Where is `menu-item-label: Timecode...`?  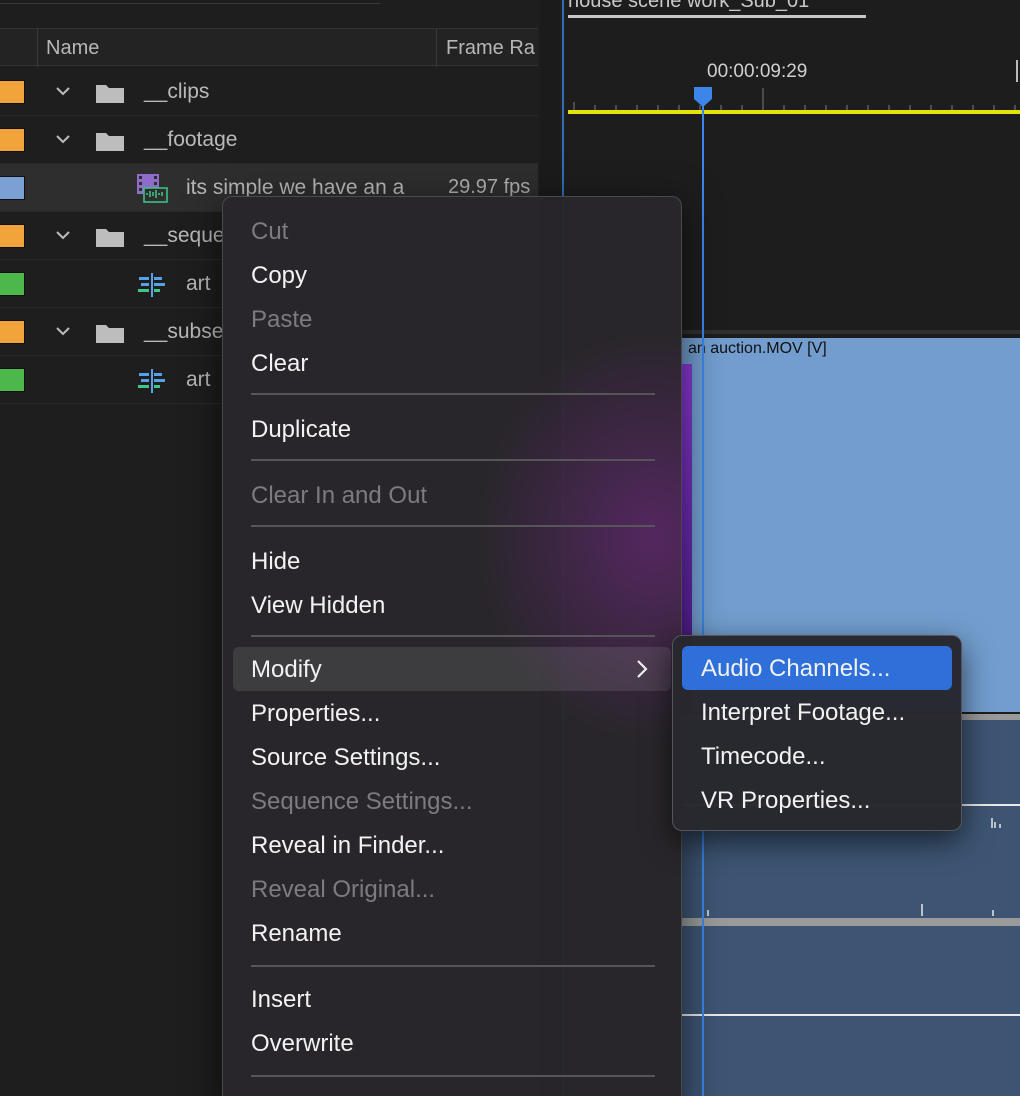
menu-item-label: Timecode... is located at coordinates (763, 756).